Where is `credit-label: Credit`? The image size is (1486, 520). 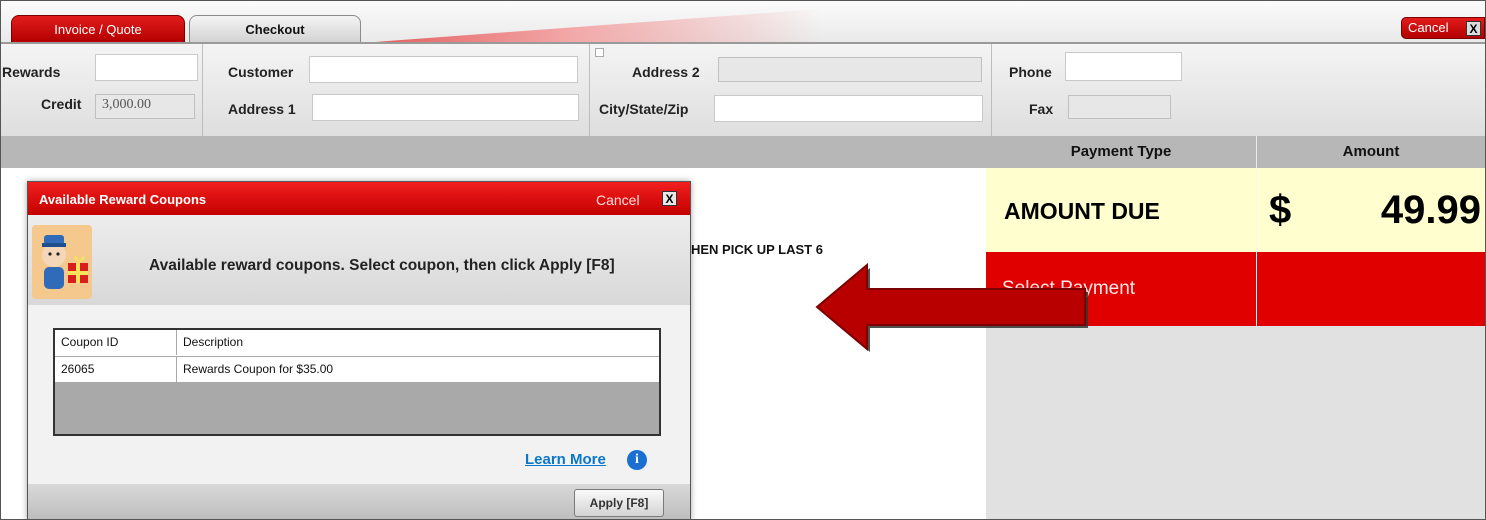 credit-label: Credit is located at coordinates (61, 104).